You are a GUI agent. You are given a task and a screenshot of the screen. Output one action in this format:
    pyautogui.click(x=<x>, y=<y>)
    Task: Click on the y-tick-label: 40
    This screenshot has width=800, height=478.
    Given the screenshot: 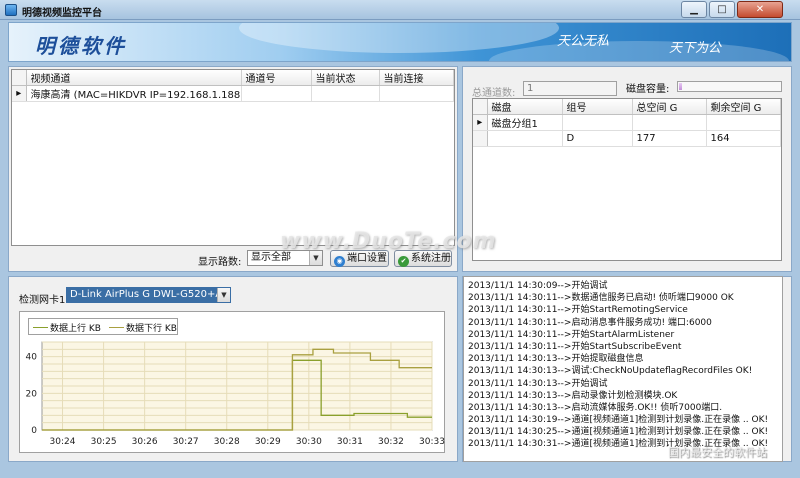 What is the action you would take?
    pyautogui.click(x=32, y=358)
    